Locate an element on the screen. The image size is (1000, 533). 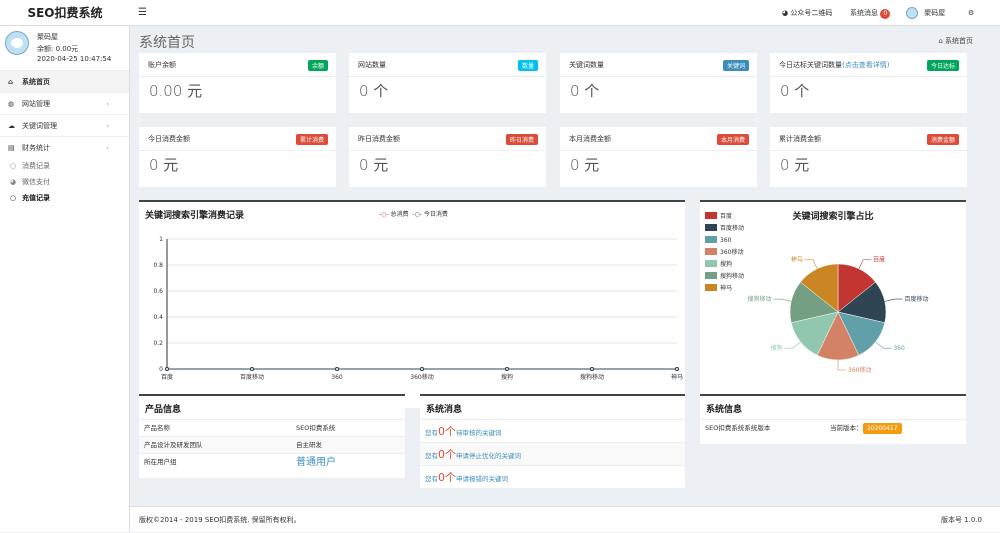
copyright-text: 版权©2014 - 2019 SEO扣费系统. 保留所有权利。 is located at coordinates (220, 520).